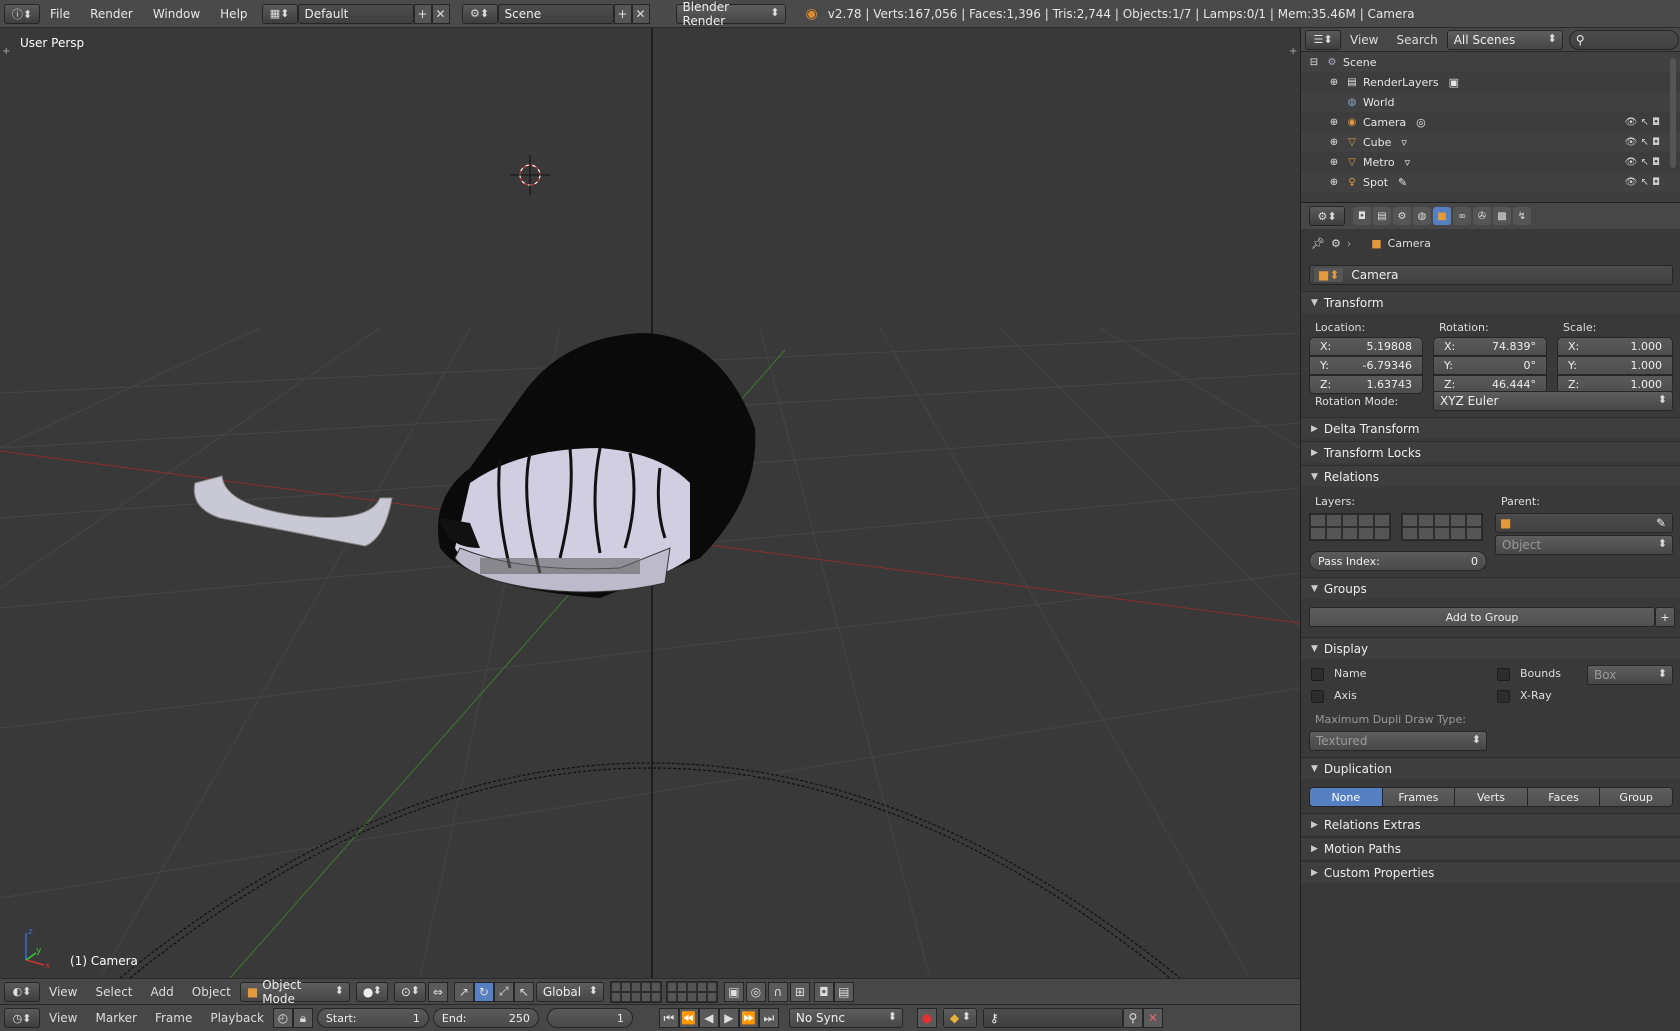 Image resolution: width=1680 pixels, height=1031 pixels. What do you see at coordinates (555, 13) in the screenshot?
I see `scene-name-field: Scene` at bounding box center [555, 13].